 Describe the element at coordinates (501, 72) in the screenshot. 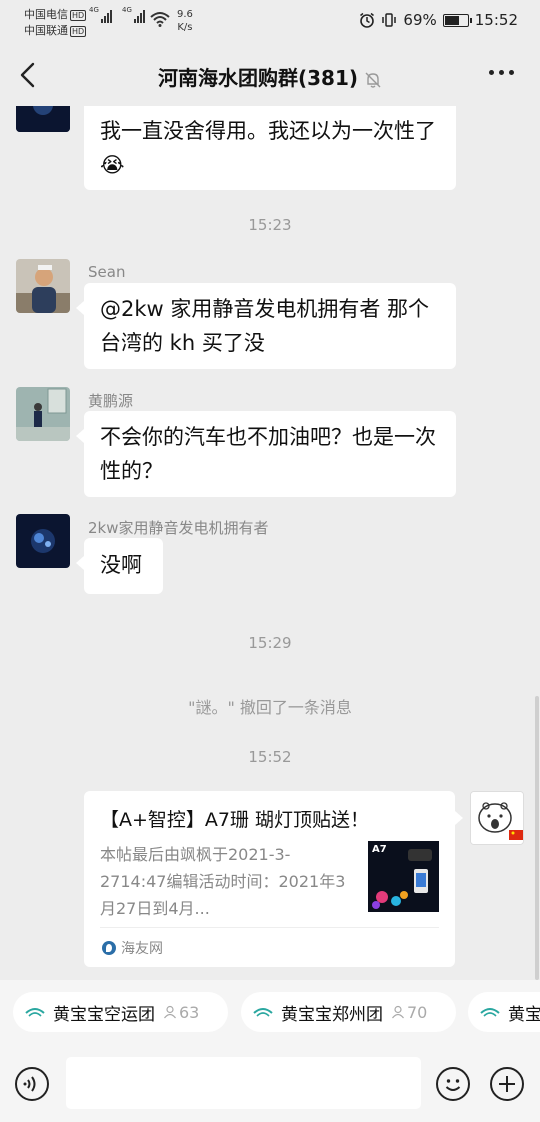

I see `ellipsis-icon` at that location.